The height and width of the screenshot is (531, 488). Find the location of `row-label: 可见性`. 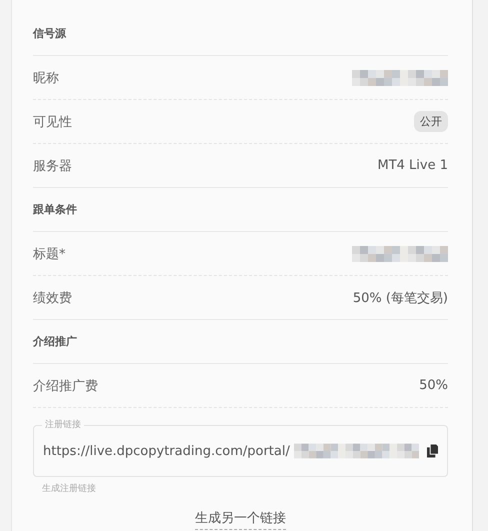

row-label: 可见性 is located at coordinates (52, 122).